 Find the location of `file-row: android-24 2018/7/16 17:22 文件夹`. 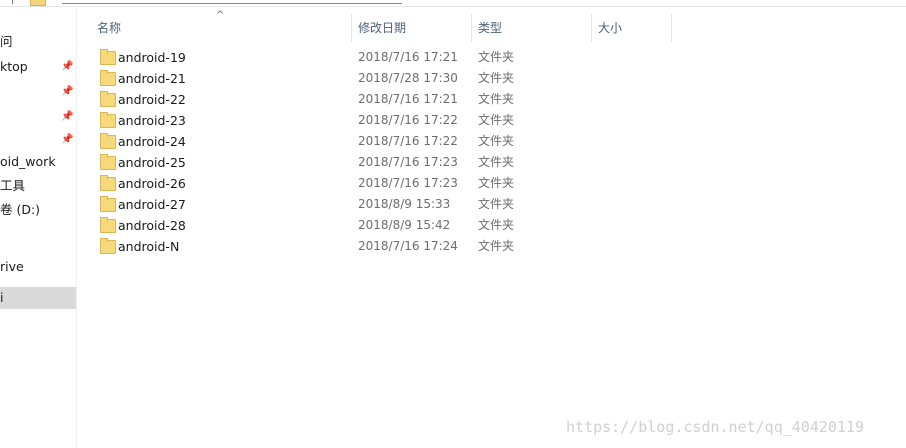

file-row: android-24 2018/7/16 17:22 文件夹 is located at coordinates (491, 141).